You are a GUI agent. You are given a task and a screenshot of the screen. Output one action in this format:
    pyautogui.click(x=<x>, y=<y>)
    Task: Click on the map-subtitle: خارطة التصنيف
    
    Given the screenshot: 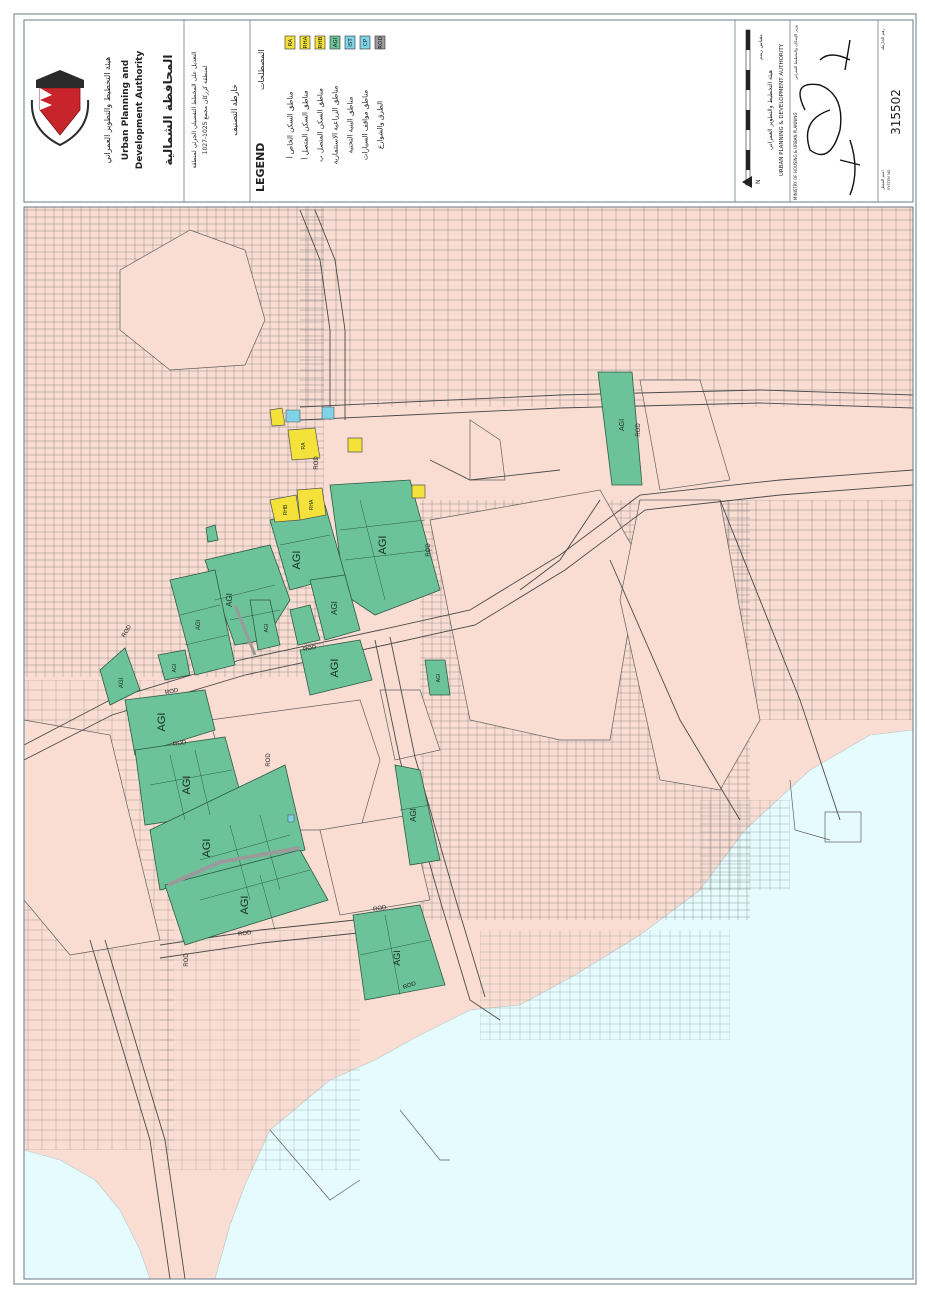 What is the action you would take?
    pyautogui.click(x=234, y=110)
    